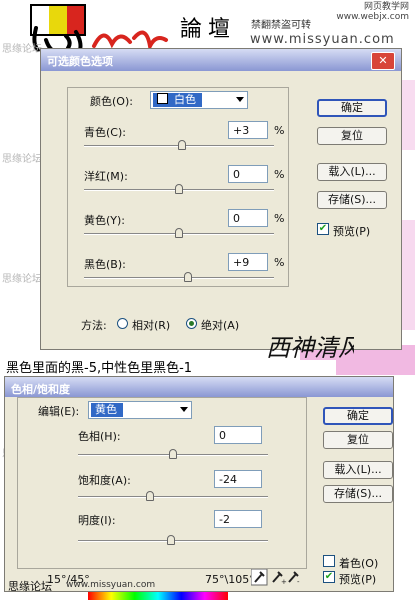 Image resolution: width=415 pixels, height=600 pixels. I want to click on lightness-slider-thumb, so click(171, 540).